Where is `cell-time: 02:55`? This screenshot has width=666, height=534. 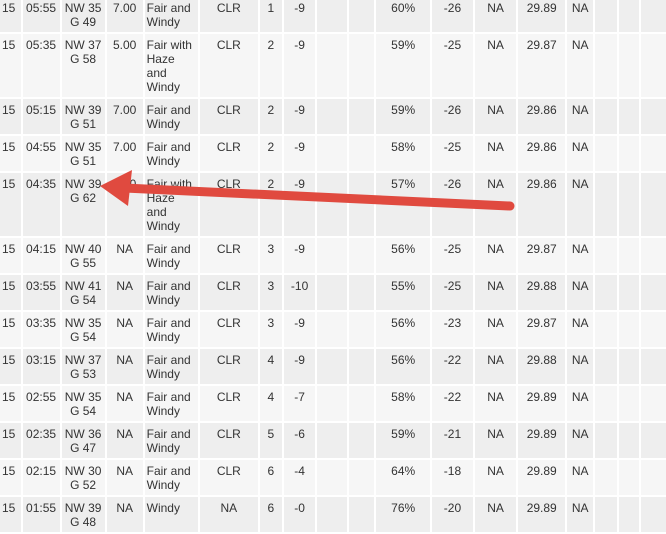 cell-time: 02:55 is located at coordinates (41, 403).